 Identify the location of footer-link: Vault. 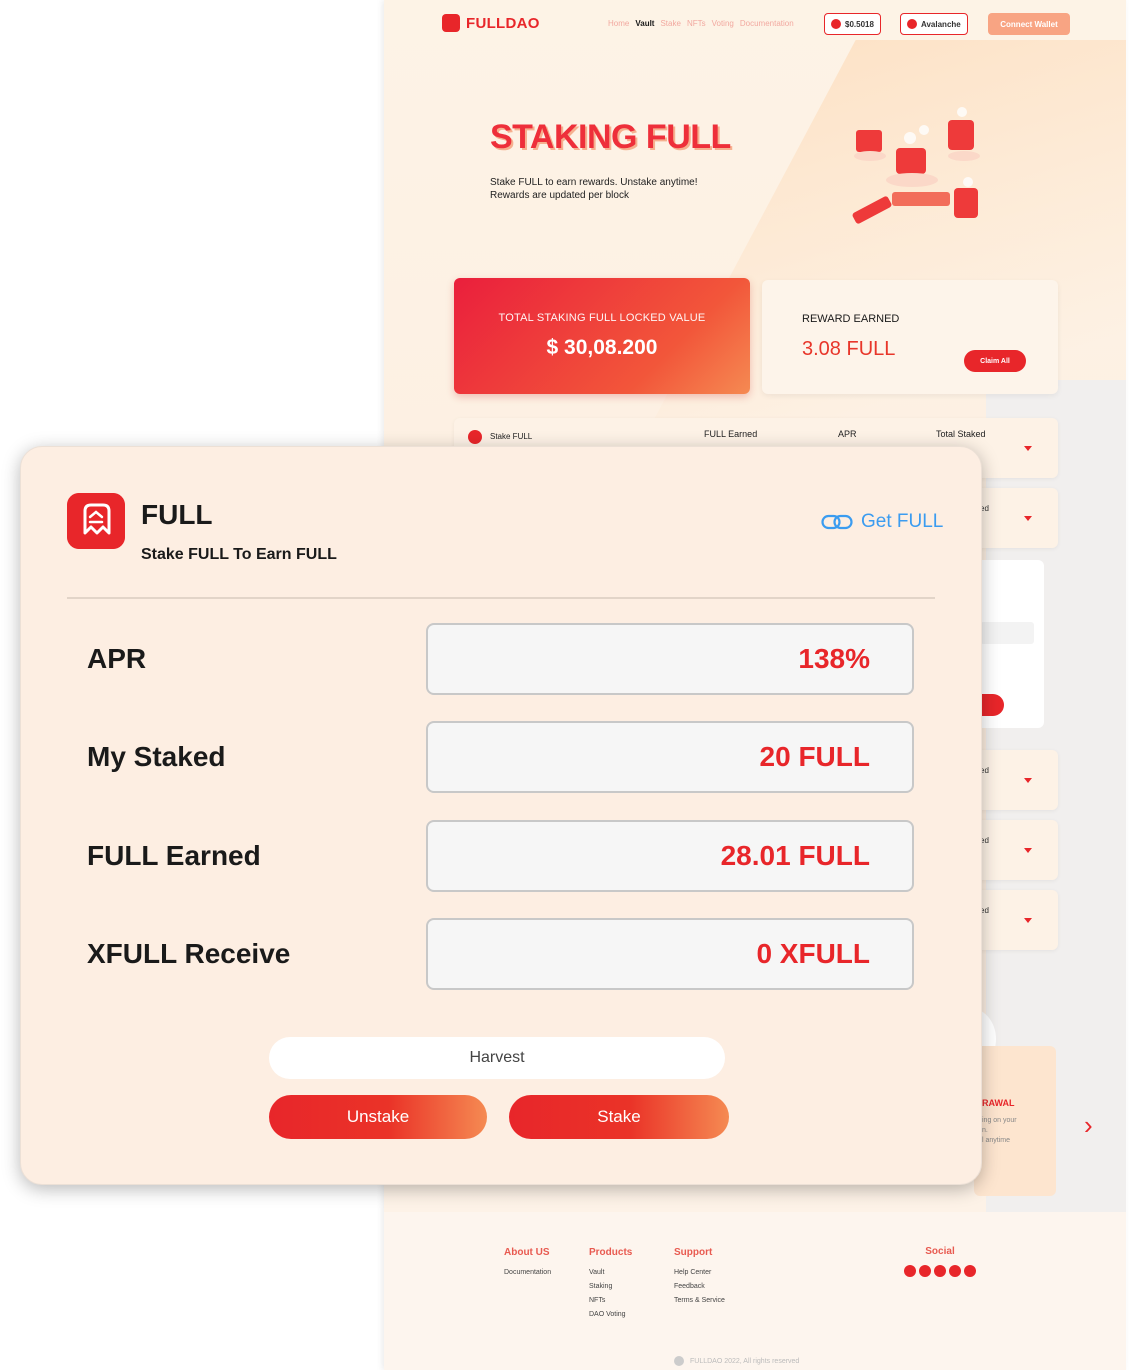
(610, 1273).